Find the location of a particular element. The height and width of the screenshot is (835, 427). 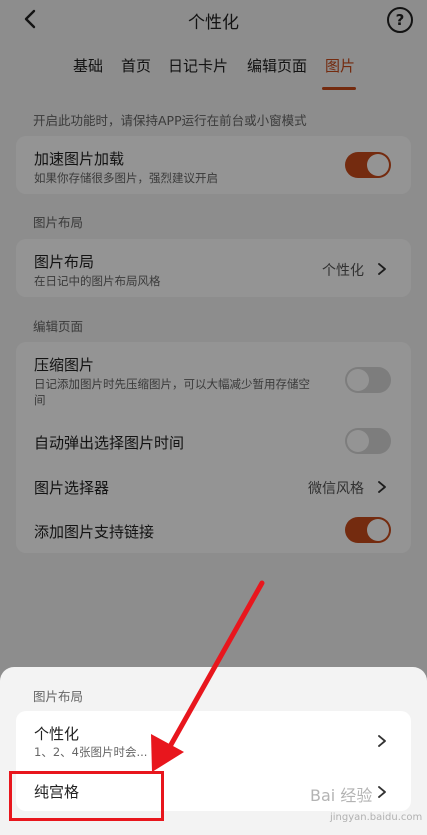

watermark-url: jingyan.baidu.com is located at coordinates (376, 817).